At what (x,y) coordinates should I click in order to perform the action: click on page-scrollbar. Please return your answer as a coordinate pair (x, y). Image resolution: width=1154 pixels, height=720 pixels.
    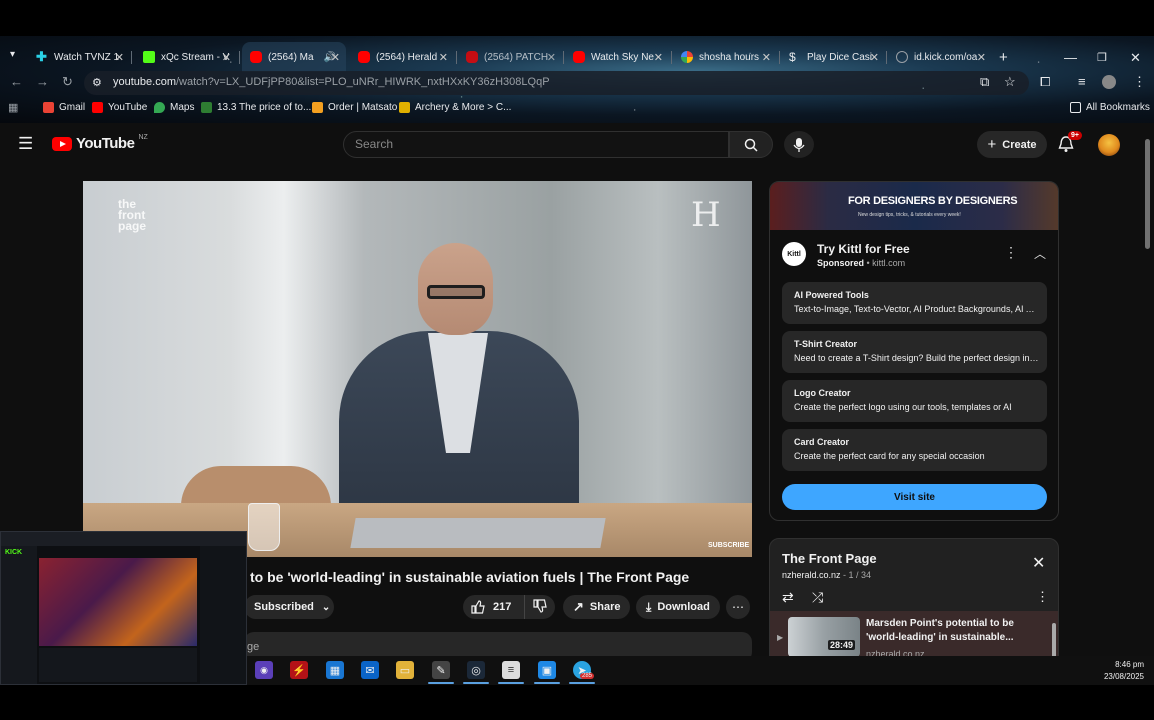
    Looking at the image, I should click on (1147, 194).